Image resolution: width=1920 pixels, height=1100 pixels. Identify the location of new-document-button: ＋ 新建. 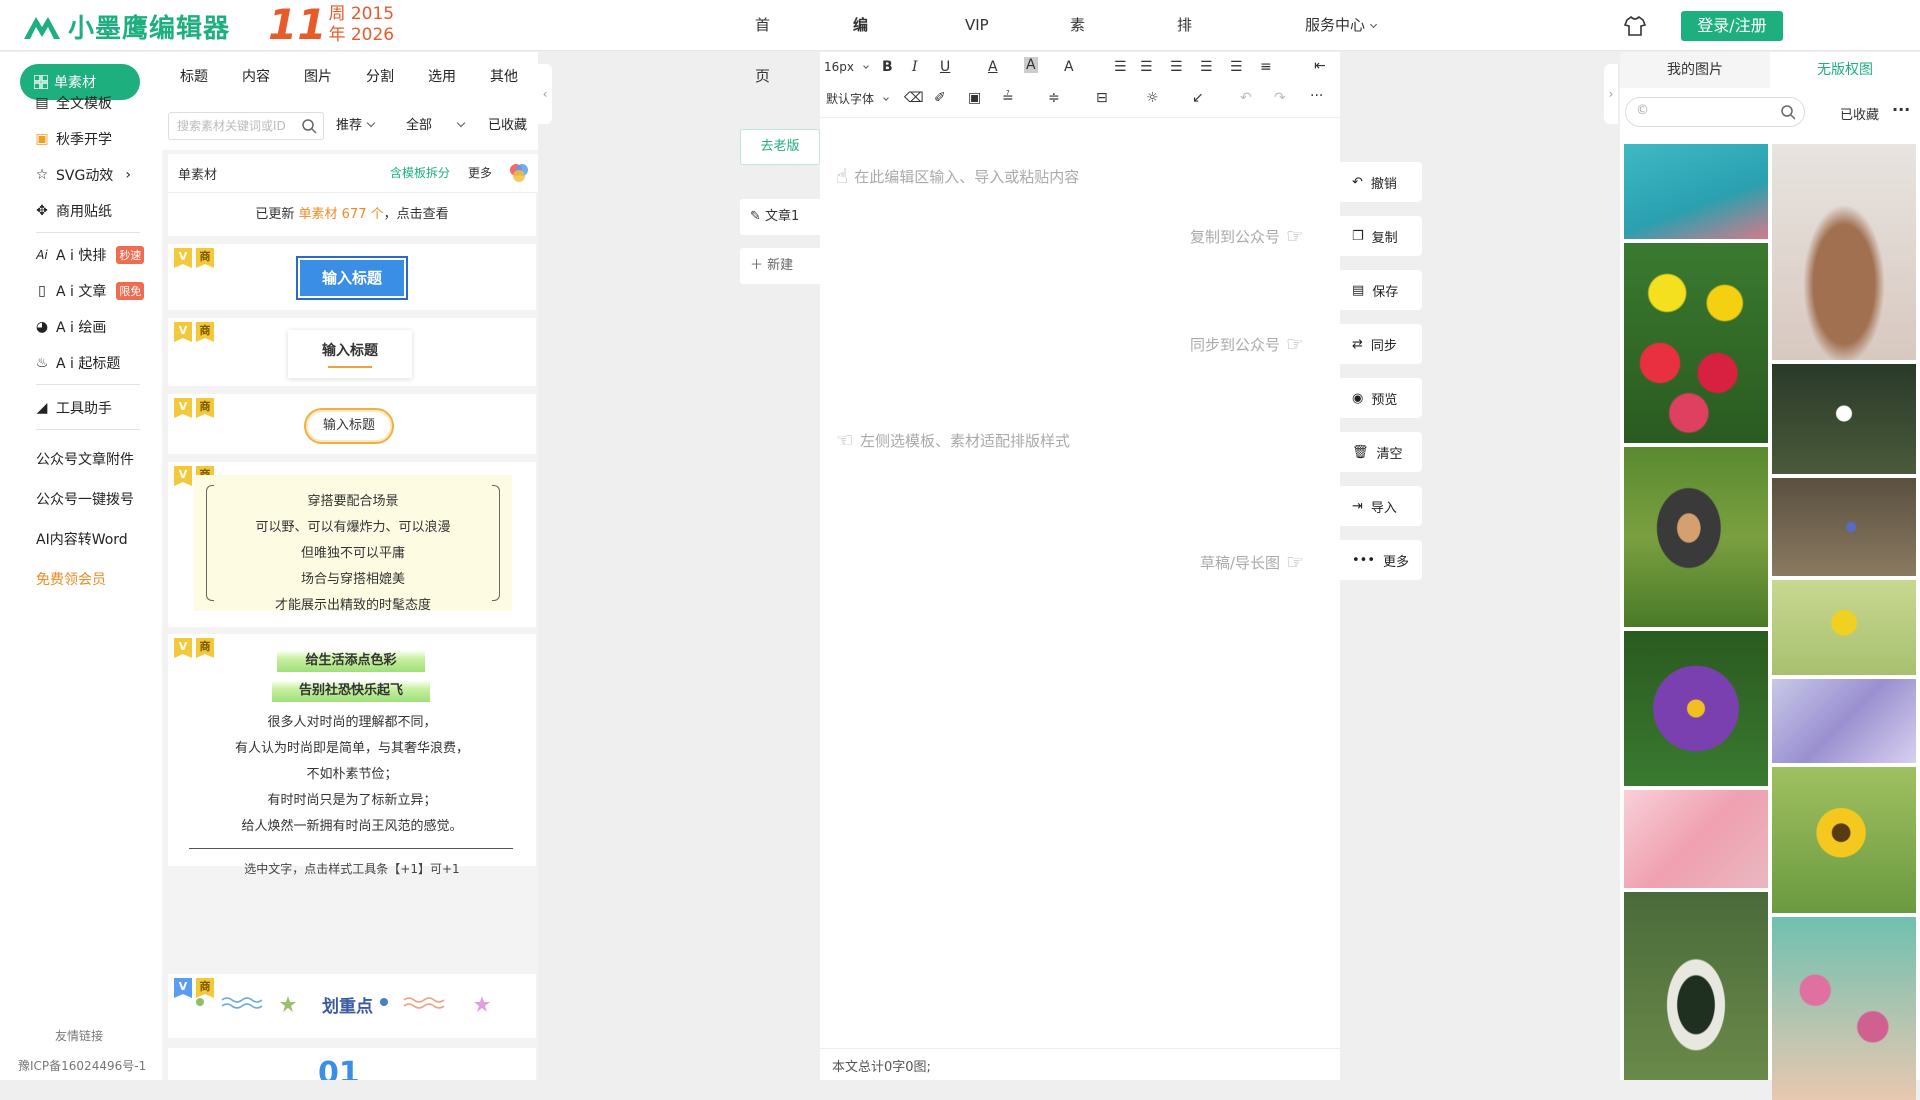
(780, 266).